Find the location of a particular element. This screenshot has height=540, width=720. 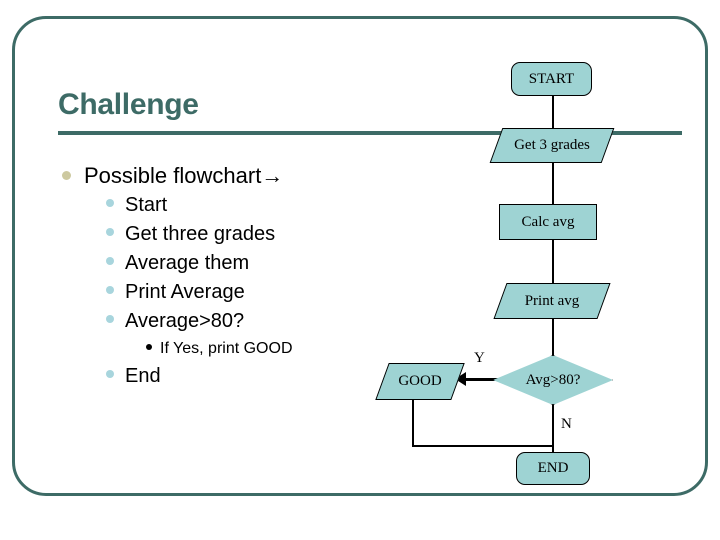

connector-printavg-to-decision is located at coordinates (553, 337).